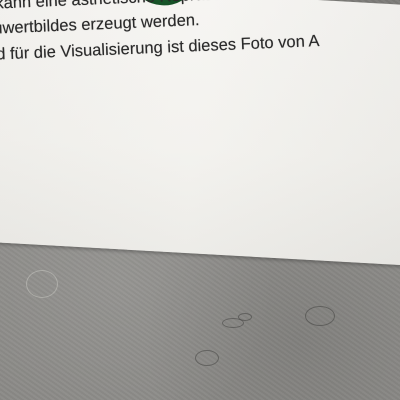 The height and width of the screenshot is (400, 400). I want to click on text-line: gsgrauwertbildes erzeugt werden., so click(100, 25).